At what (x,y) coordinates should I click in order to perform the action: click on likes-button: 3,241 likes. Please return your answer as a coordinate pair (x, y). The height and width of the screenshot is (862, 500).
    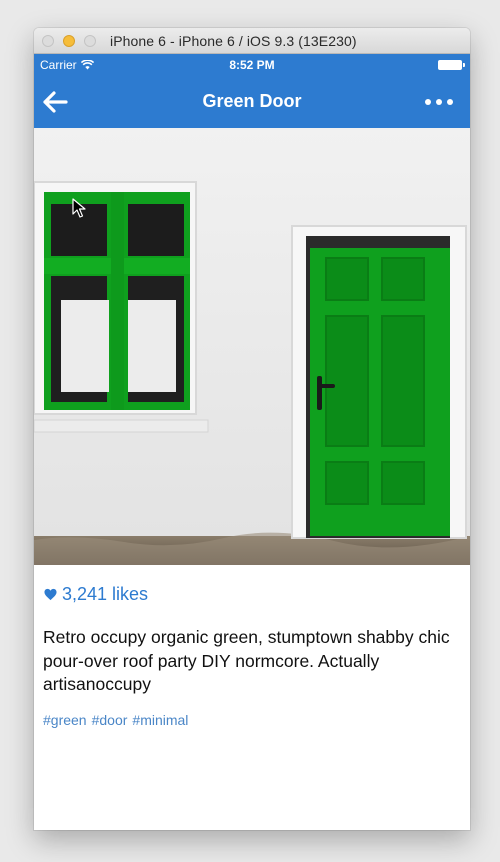
    Looking at the image, I should click on (96, 594).